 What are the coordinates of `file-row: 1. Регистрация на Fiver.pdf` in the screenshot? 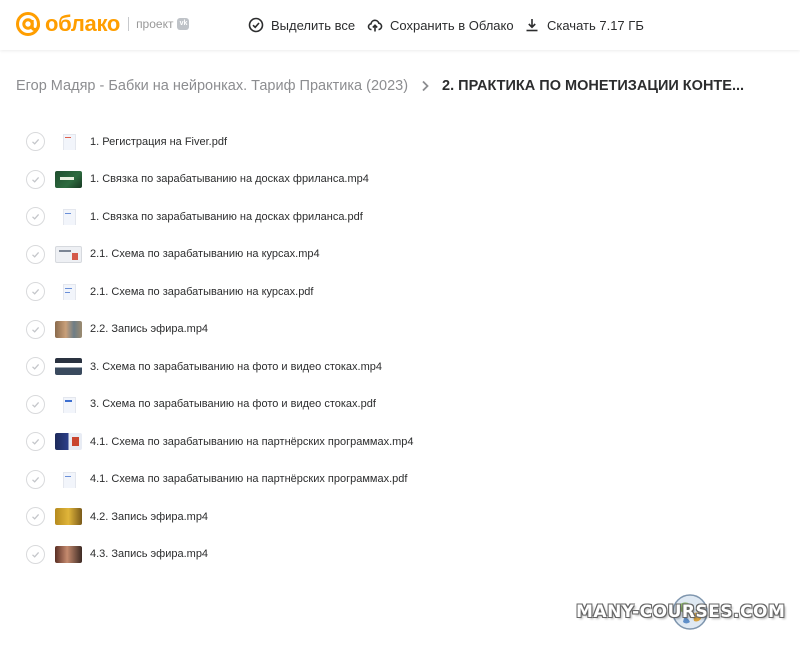 It's located at (400, 141).